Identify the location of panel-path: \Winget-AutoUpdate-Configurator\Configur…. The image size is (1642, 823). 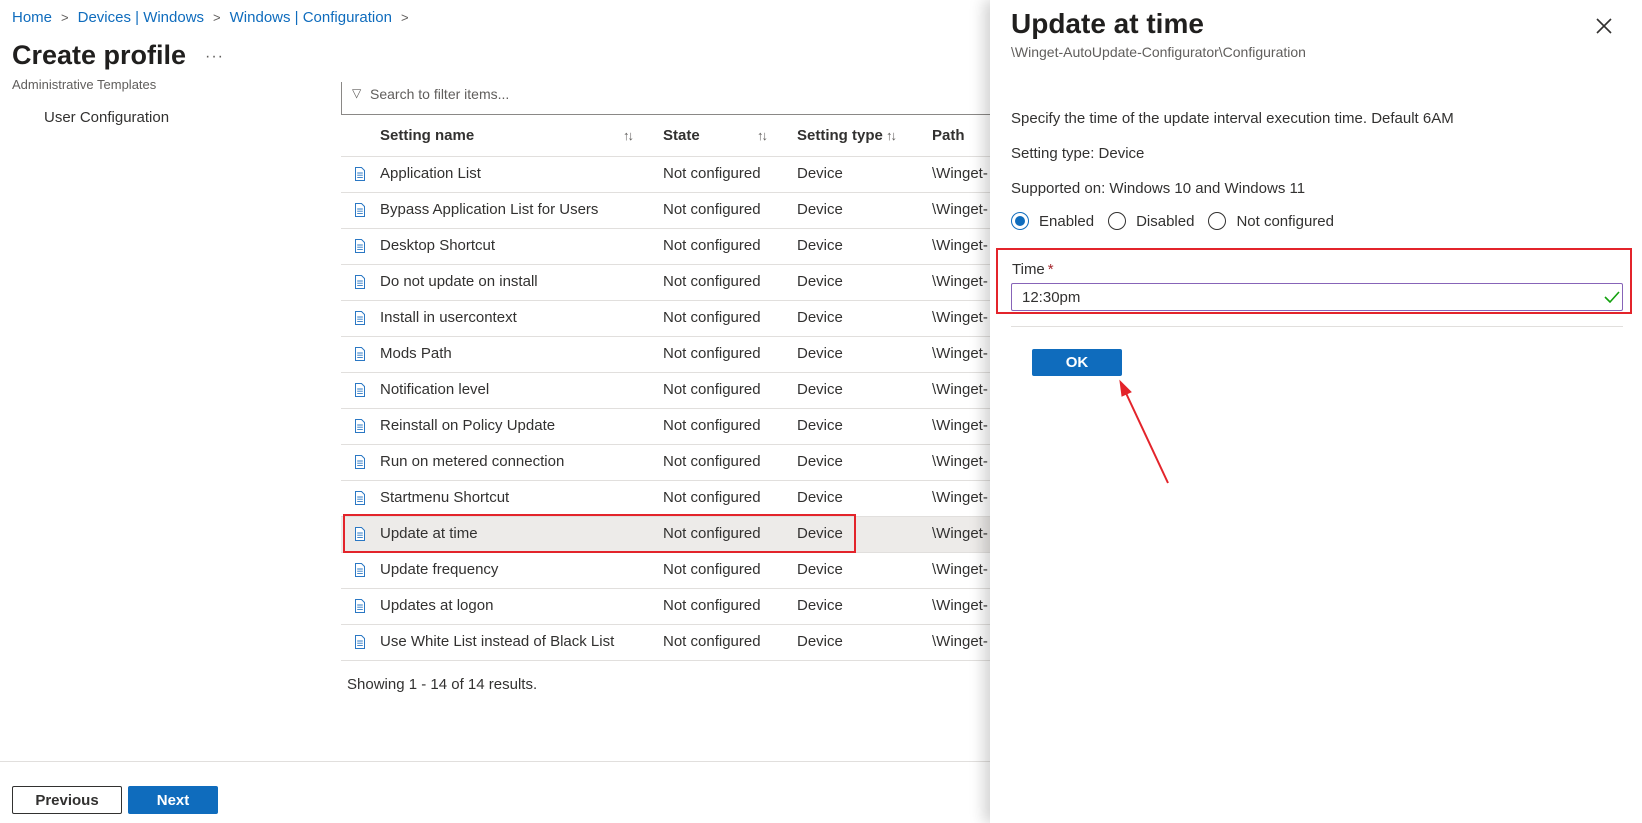
(1158, 52).